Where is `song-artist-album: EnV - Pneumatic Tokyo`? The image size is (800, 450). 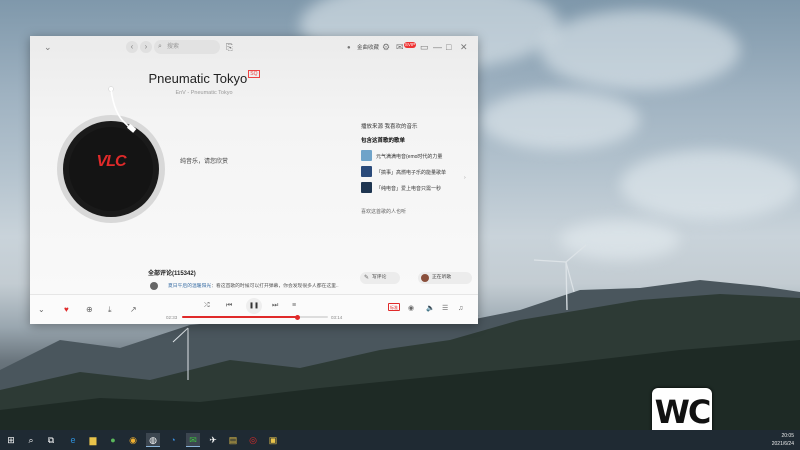
song-artist-album: EnV - Pneumatic Tokyo is located at coordinates (204, 93).